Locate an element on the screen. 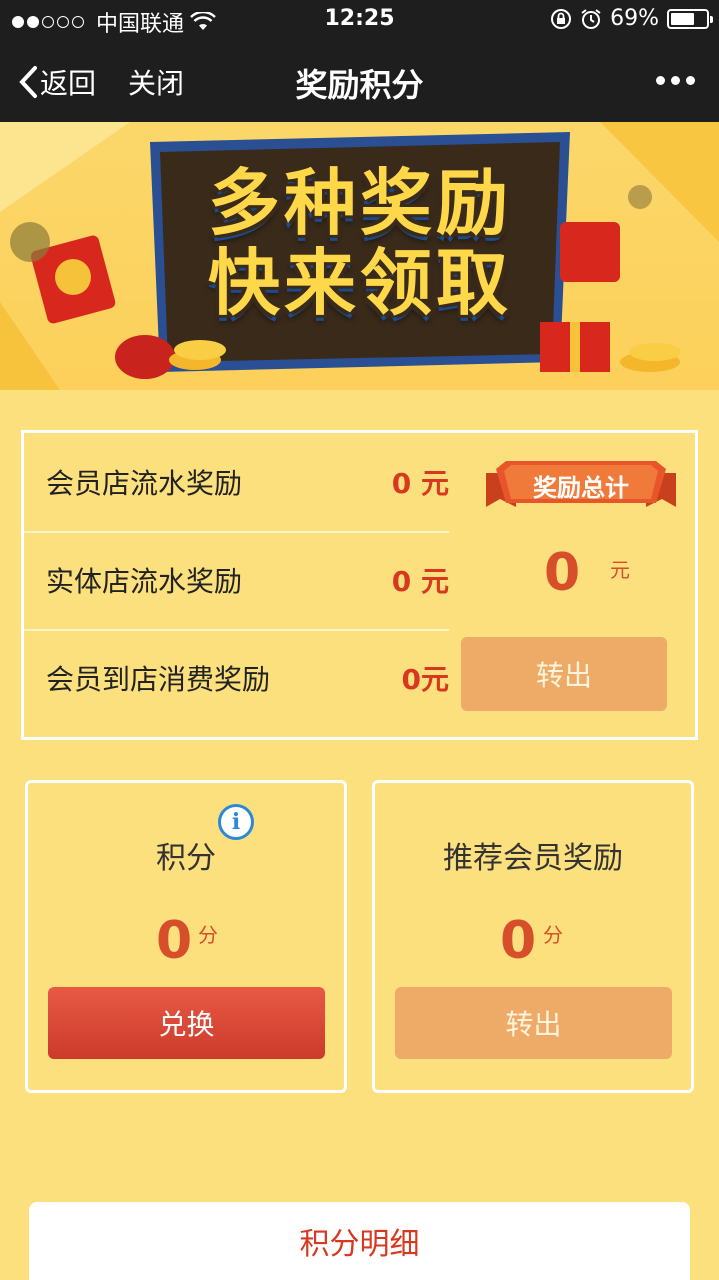  reward-label: 会员到店消费奖励 is located at coordinates (158, 679).